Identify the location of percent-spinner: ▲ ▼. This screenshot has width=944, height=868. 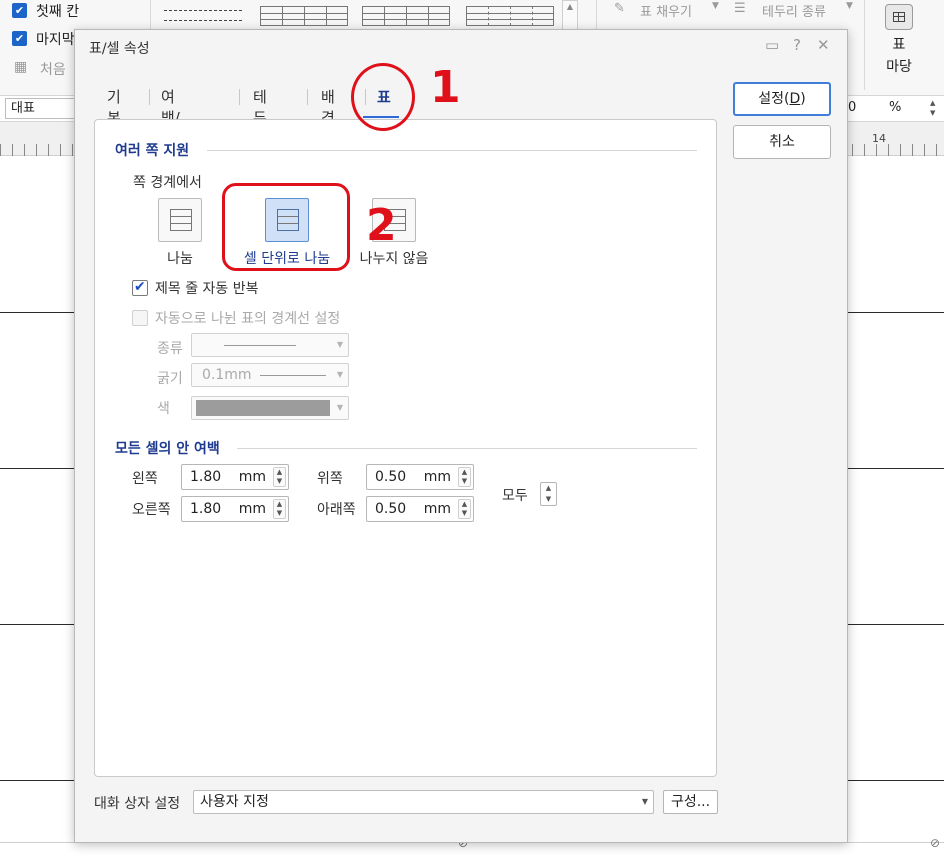
(936, 108).